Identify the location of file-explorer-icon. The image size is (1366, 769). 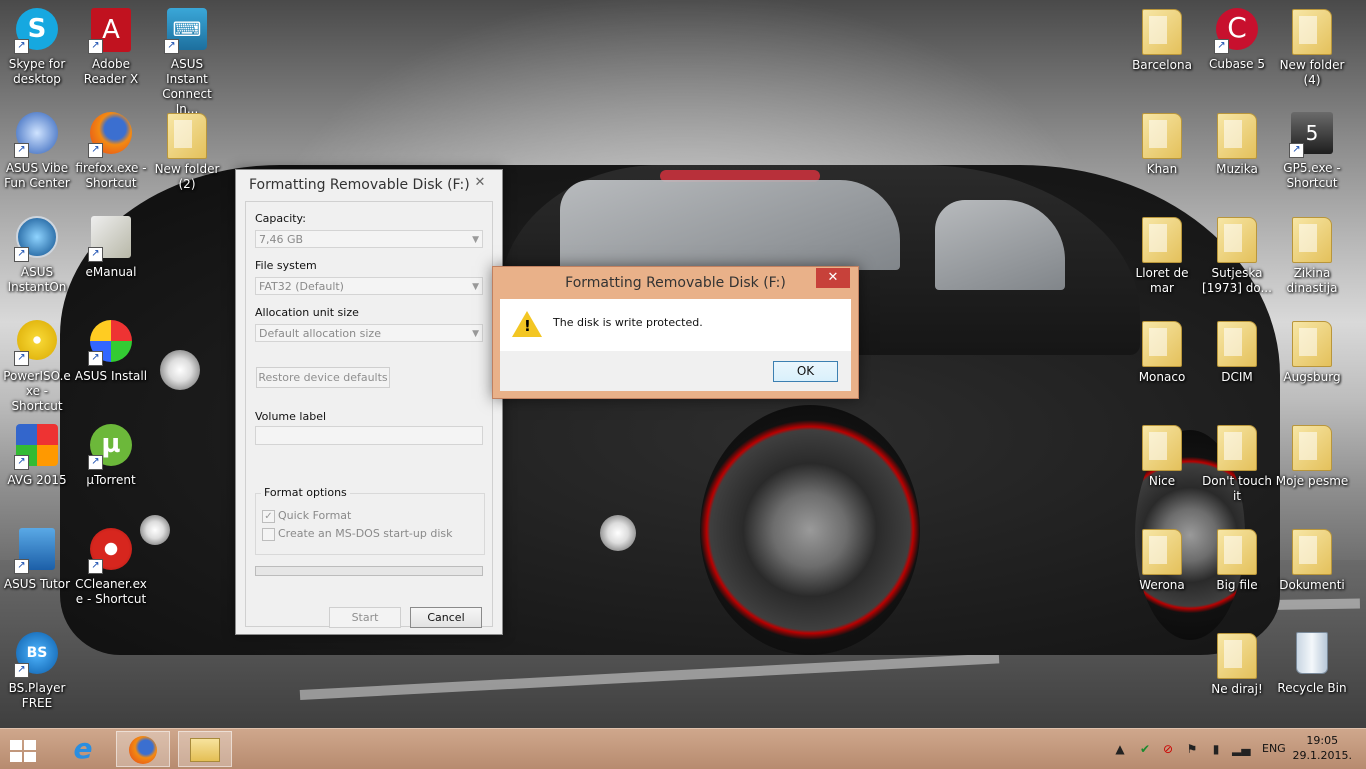
(205, 750).